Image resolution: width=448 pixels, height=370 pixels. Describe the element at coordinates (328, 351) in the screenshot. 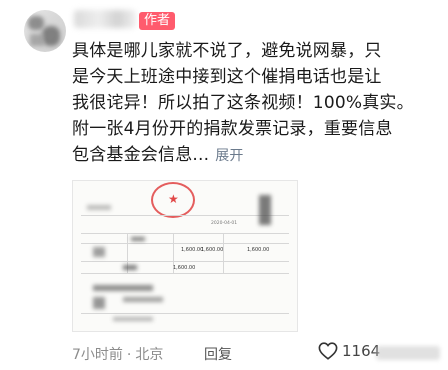

I see `heart-outline-icon` at that location.